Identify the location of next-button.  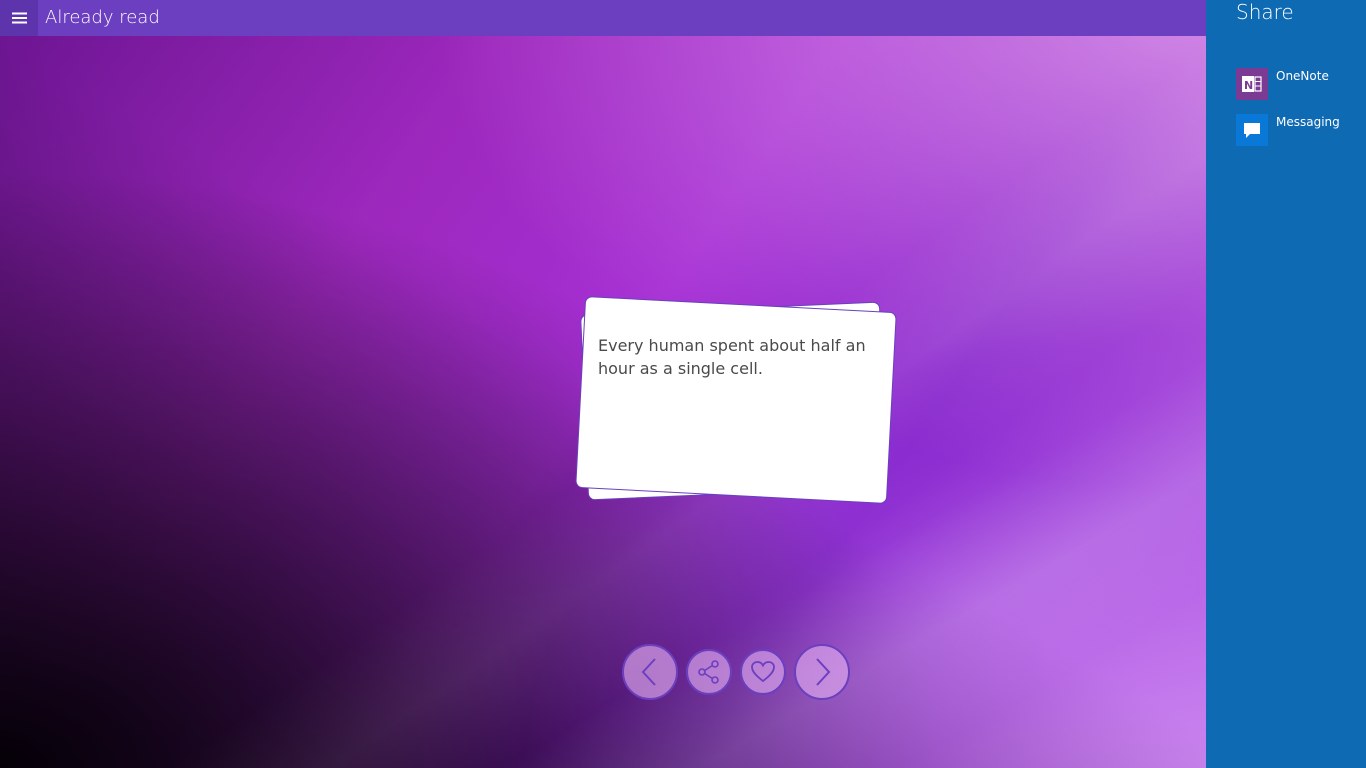
(822, 672).